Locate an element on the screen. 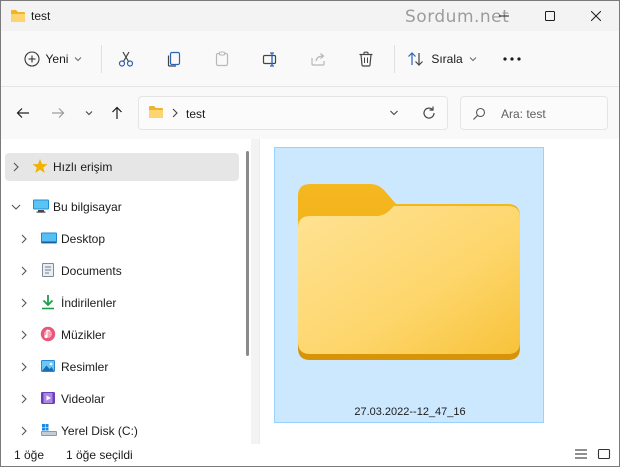 The image size is (620, 467). sidebar-item-local-disk: Yerel Disk (C:) is located at coordinates (122, 431).